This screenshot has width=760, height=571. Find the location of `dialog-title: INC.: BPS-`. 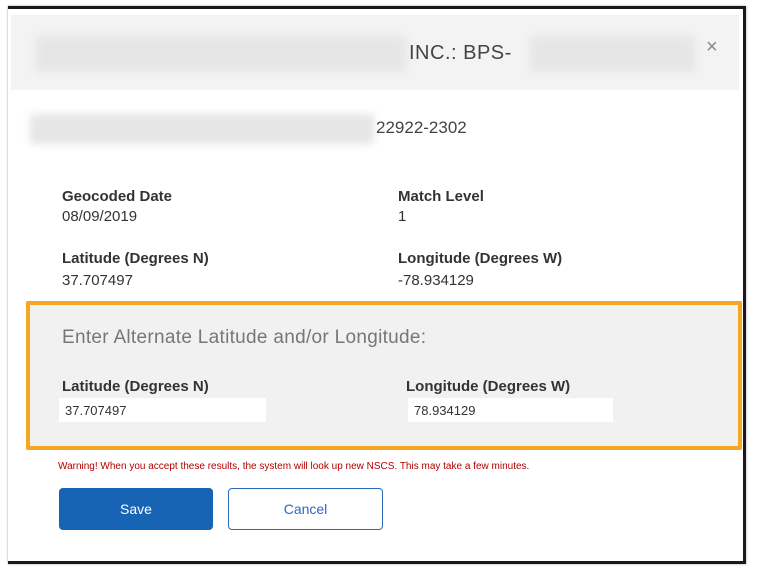

dialog-title: INC.: BPS- is located at coordinates (460, 53).